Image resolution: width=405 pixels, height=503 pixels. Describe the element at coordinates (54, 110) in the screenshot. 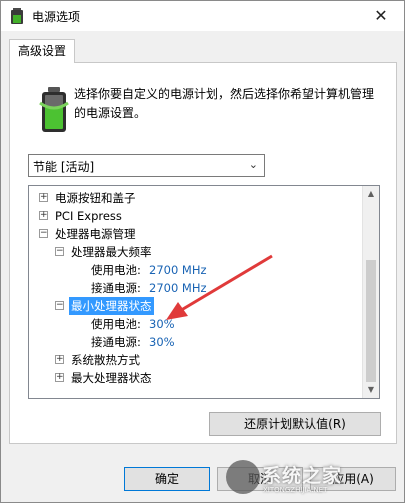

I see `battery-icon` at that location.